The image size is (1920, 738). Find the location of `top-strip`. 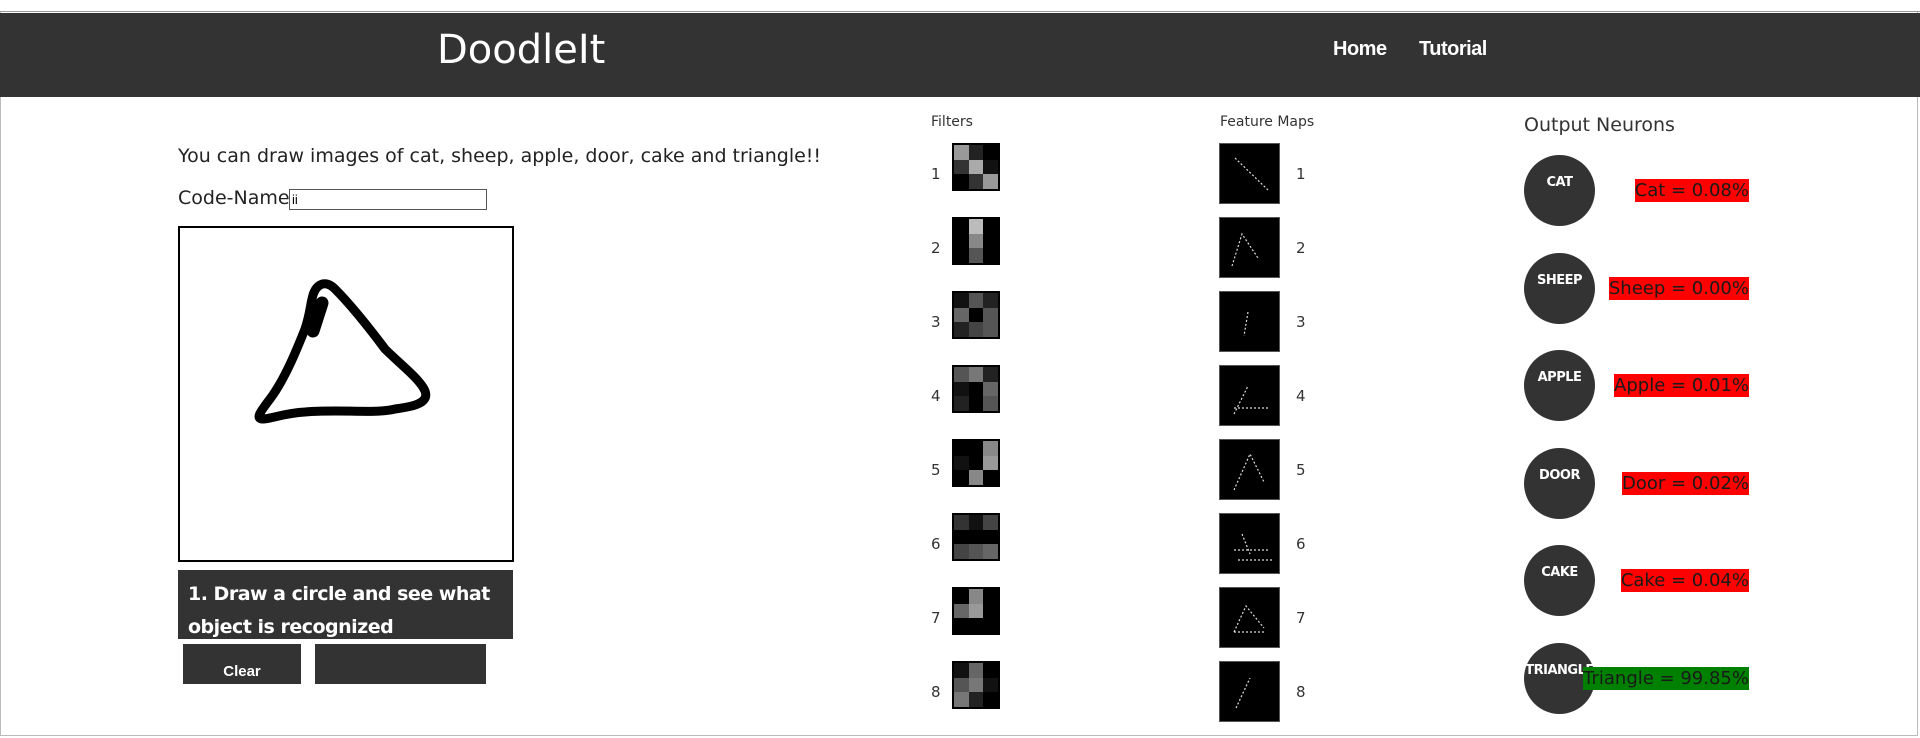

top-strip is located at coordinates (960, 6).